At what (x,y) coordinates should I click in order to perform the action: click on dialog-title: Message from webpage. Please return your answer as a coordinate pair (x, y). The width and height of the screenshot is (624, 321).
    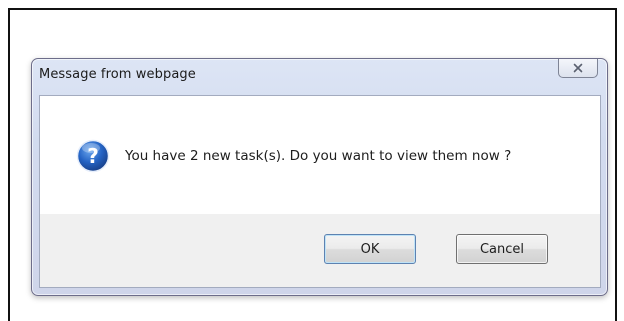
    Looking at the image, I should click on (117, 74).